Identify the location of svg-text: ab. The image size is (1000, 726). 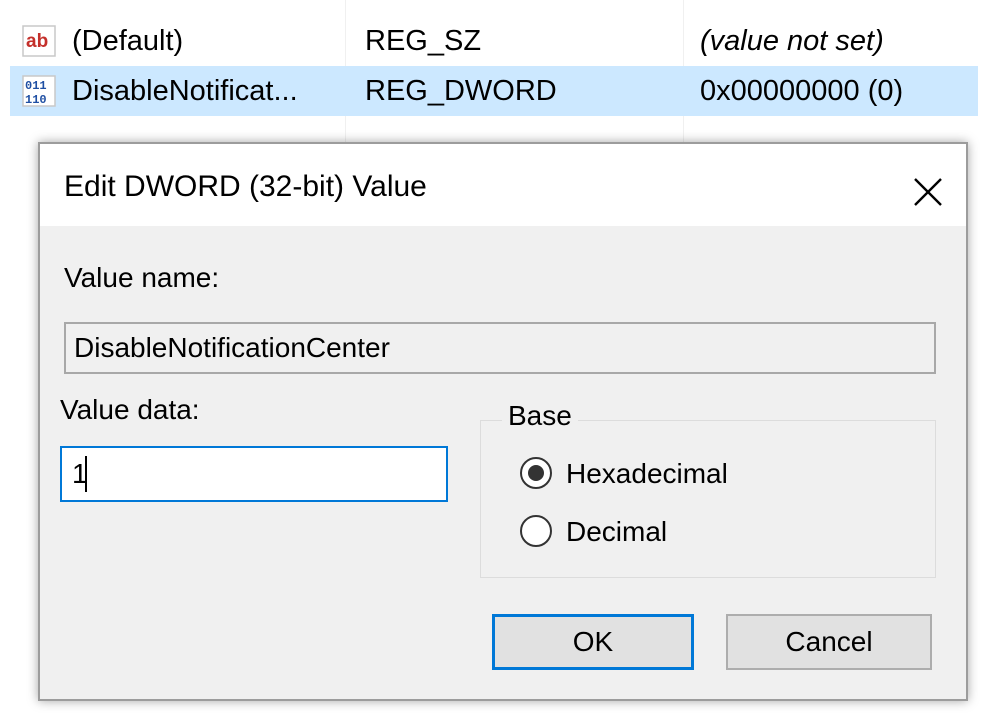
(37, 41).